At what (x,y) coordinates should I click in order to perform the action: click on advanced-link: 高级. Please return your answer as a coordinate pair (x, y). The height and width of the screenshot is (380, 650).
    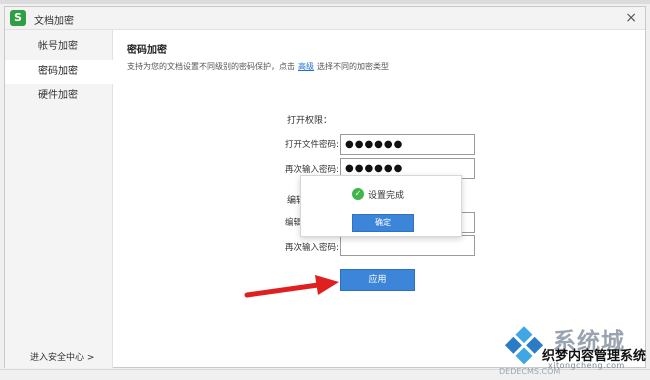
    Looking at the image, I should click on (306, 66).